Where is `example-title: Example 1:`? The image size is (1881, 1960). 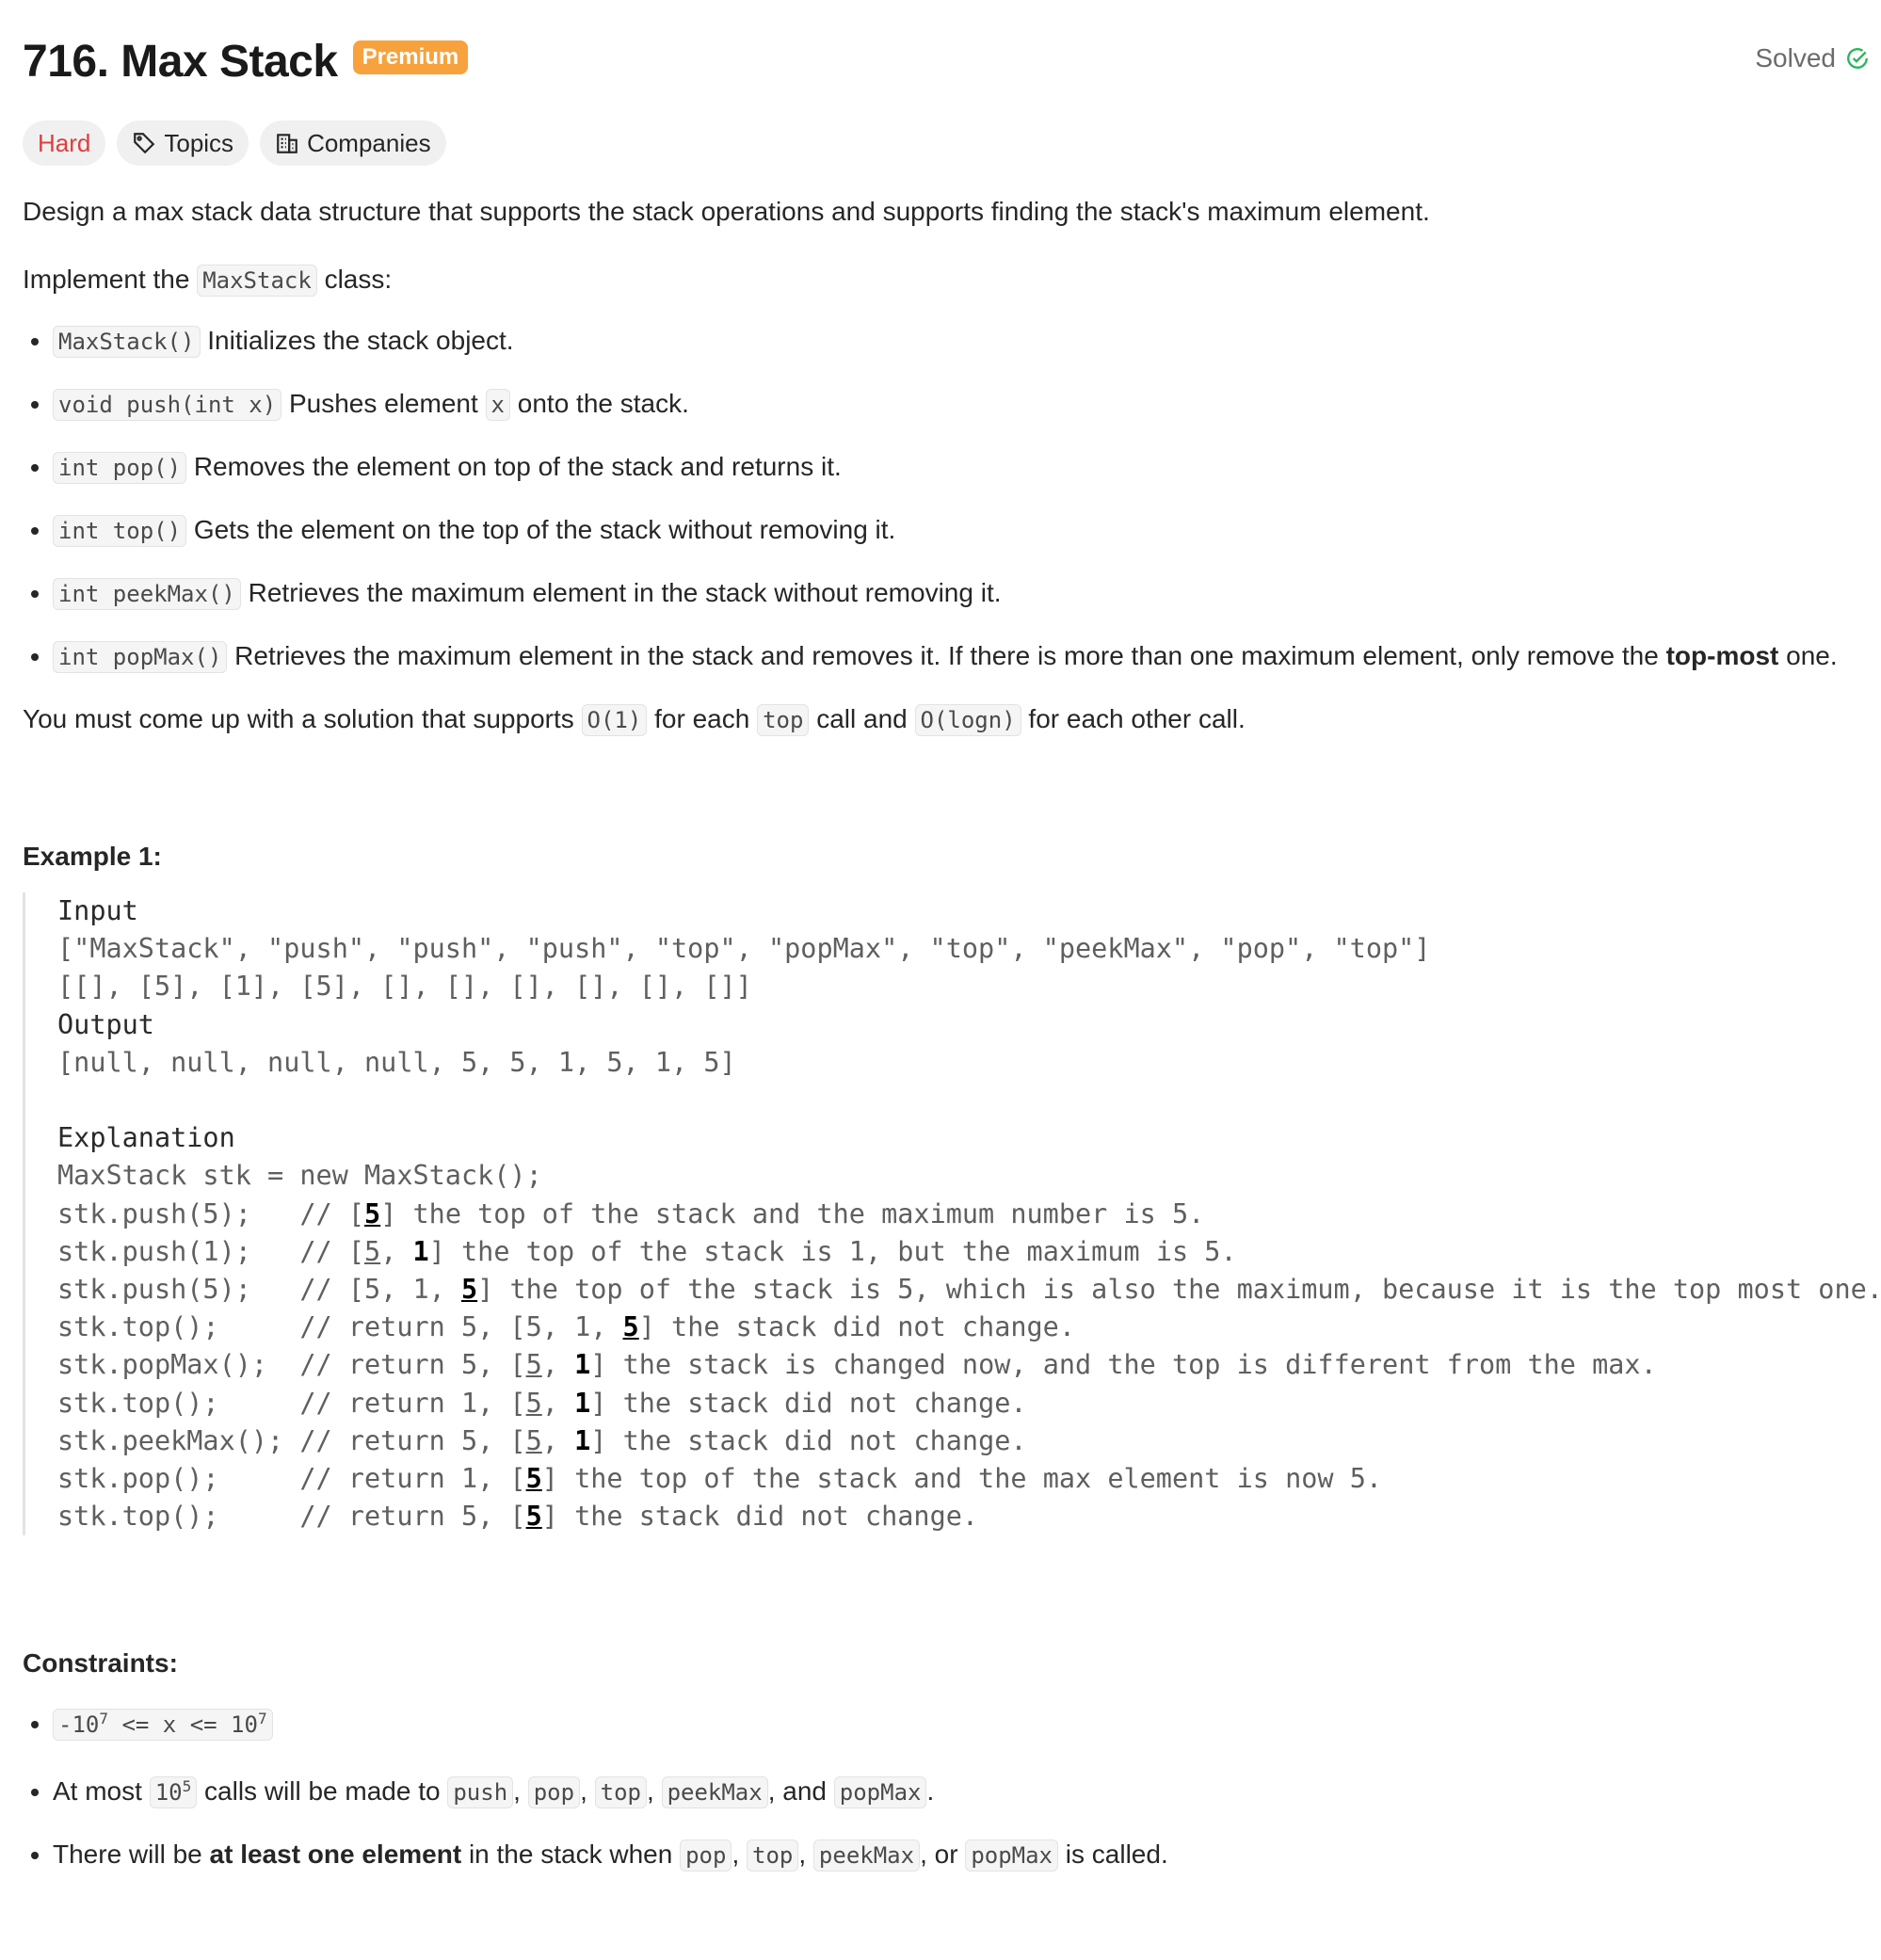 example-title: Example 1: is located at coordinates (92, 856).